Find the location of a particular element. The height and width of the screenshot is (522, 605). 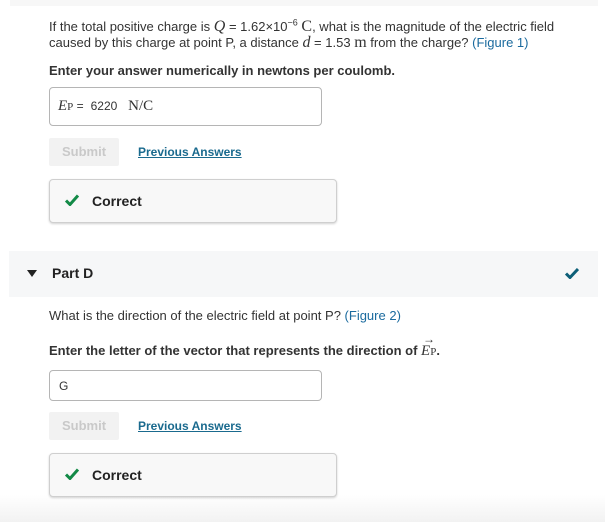

vector-arrow-icon: → is located at coordinates (429, 339).